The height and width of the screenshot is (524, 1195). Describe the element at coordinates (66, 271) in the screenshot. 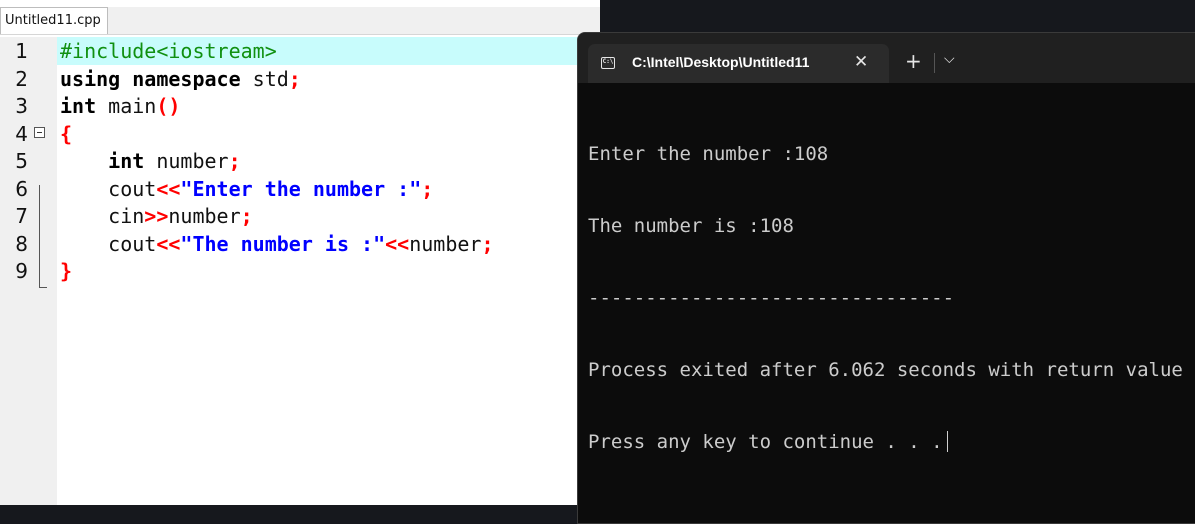

I see `code-token: }` at that location.